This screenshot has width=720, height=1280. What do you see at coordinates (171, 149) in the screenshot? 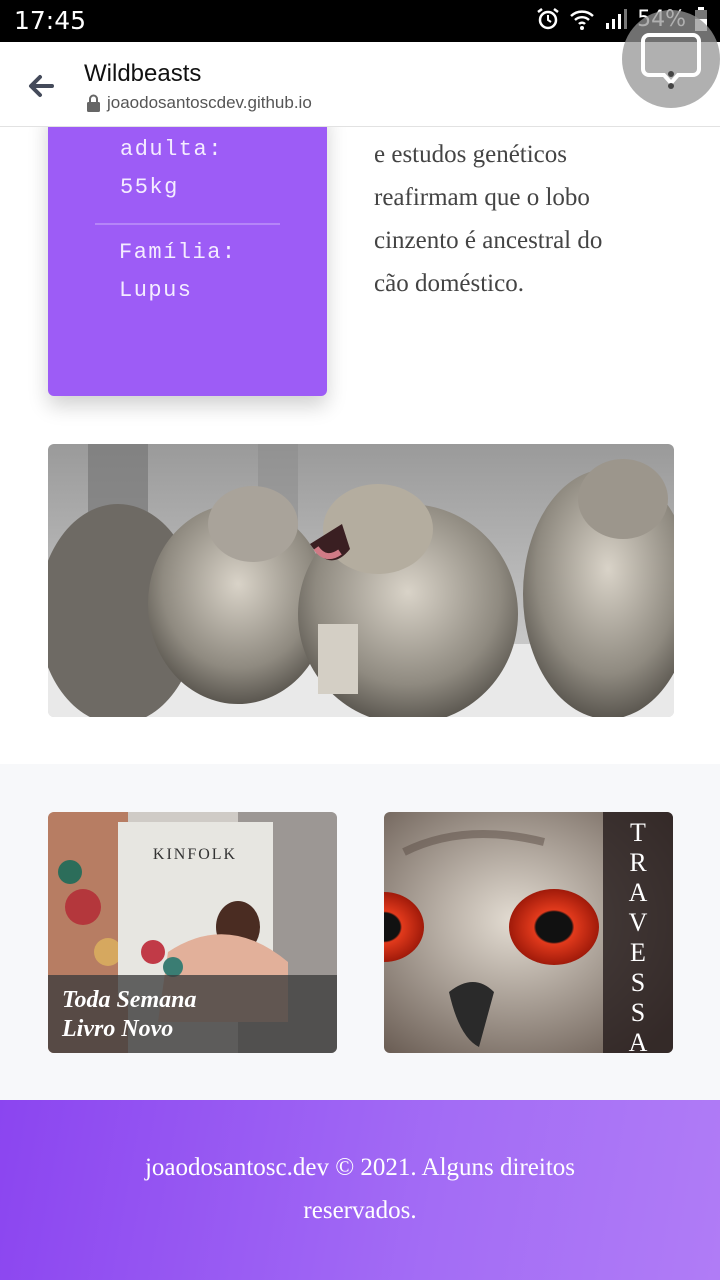
I see `fact-weight-label: adulta:` at bounding box center [171, 149].